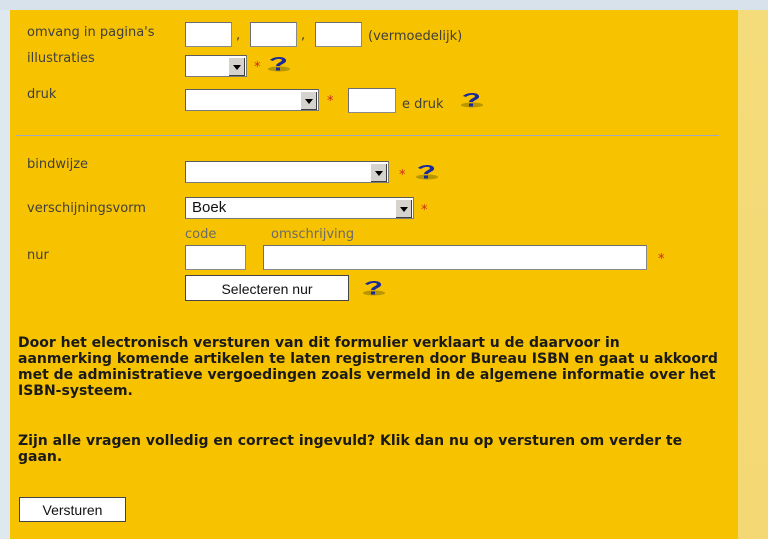 The width and height of the screenshot is (768, 539). What do you see at coordinates (287, 172) in the screenshot?
I see `binding-select` at bounding box center [287, 172].